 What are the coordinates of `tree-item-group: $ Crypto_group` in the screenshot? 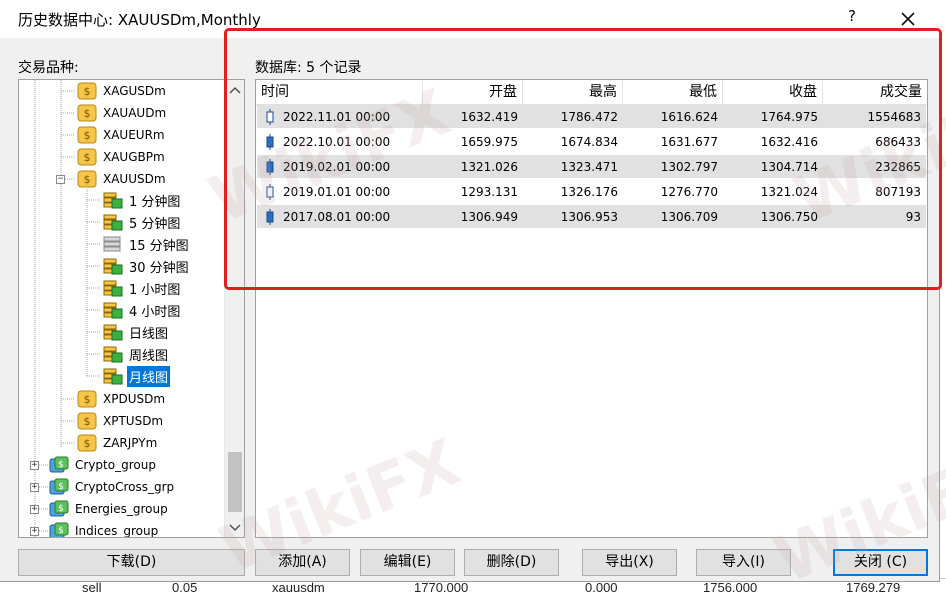 It's located at (103, 465).